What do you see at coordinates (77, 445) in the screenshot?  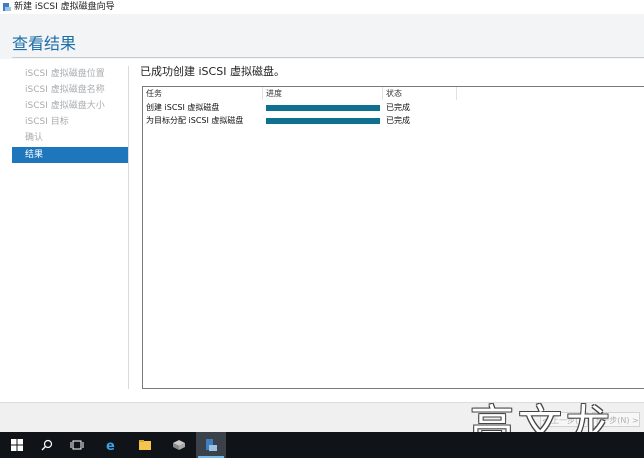 I see `task-view-icon` at bounding box center [77, 445].